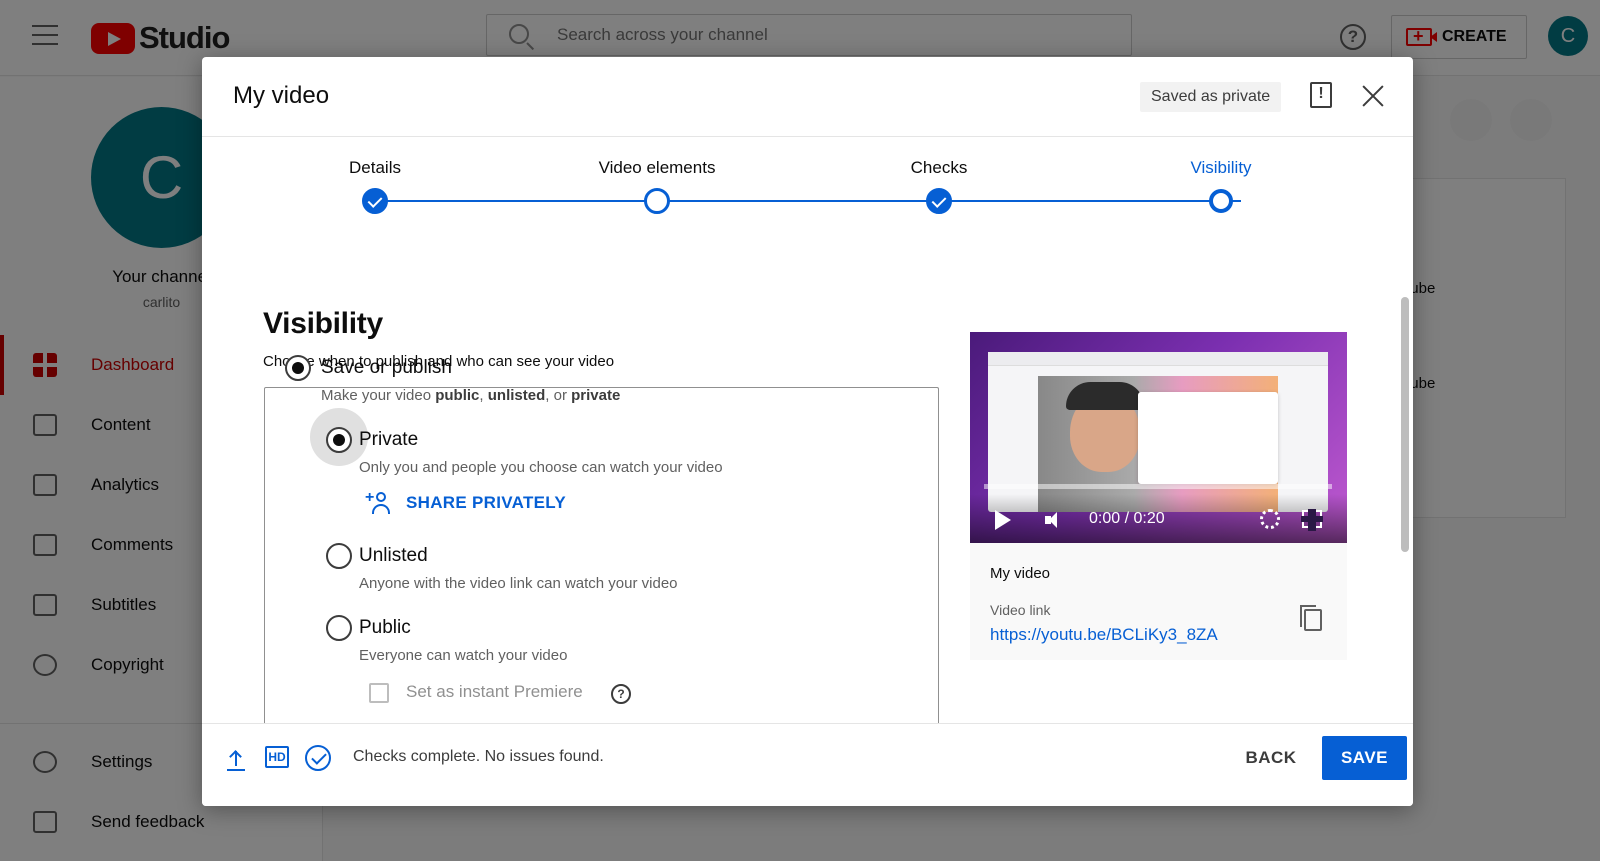 Image resolution: width=1600 pixels, height=861 pixels. I want to click on public-title: Public, so click(385, 628).